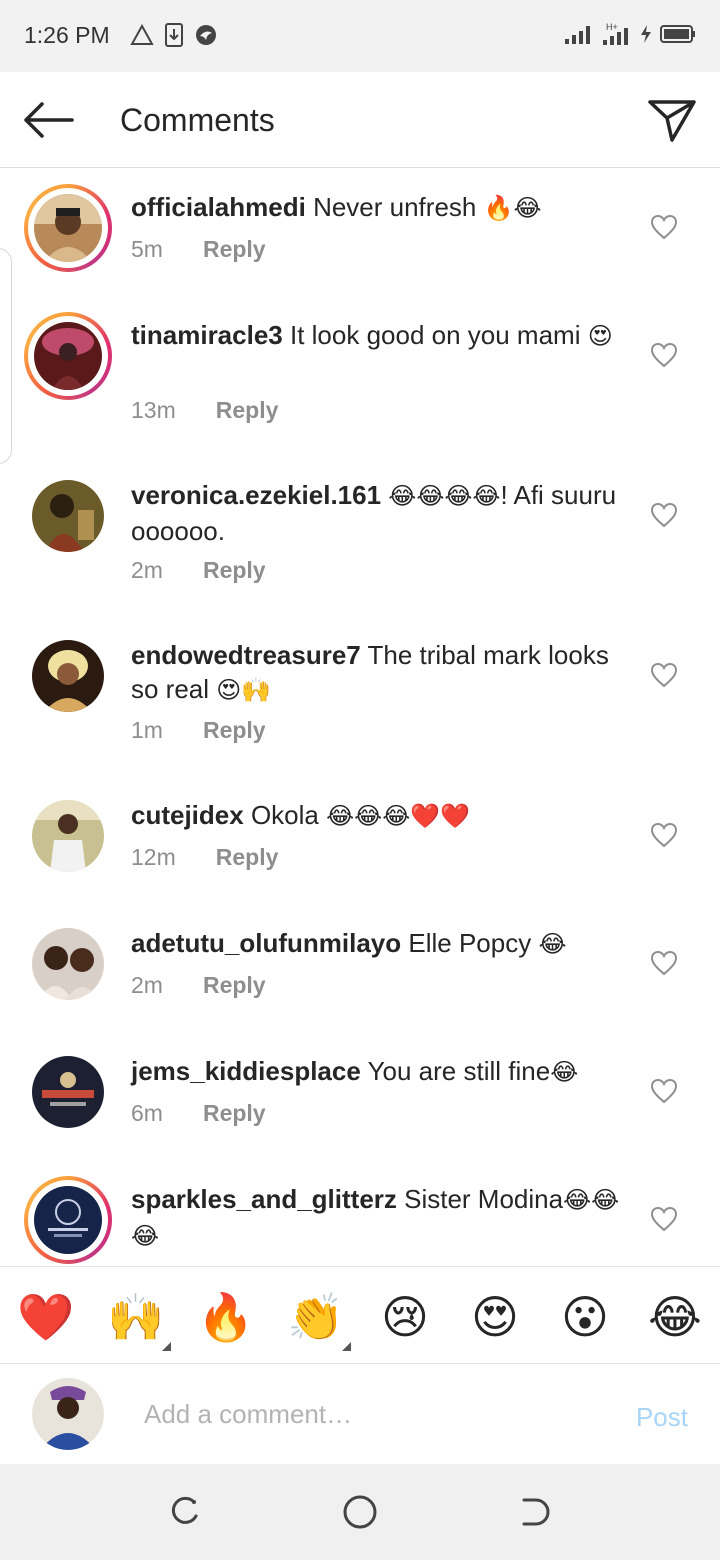  What do you see at coordinates (207, 335) in the screenshot?
I see `comment-username: tinamiracle3` at bounding box center [207, 335].